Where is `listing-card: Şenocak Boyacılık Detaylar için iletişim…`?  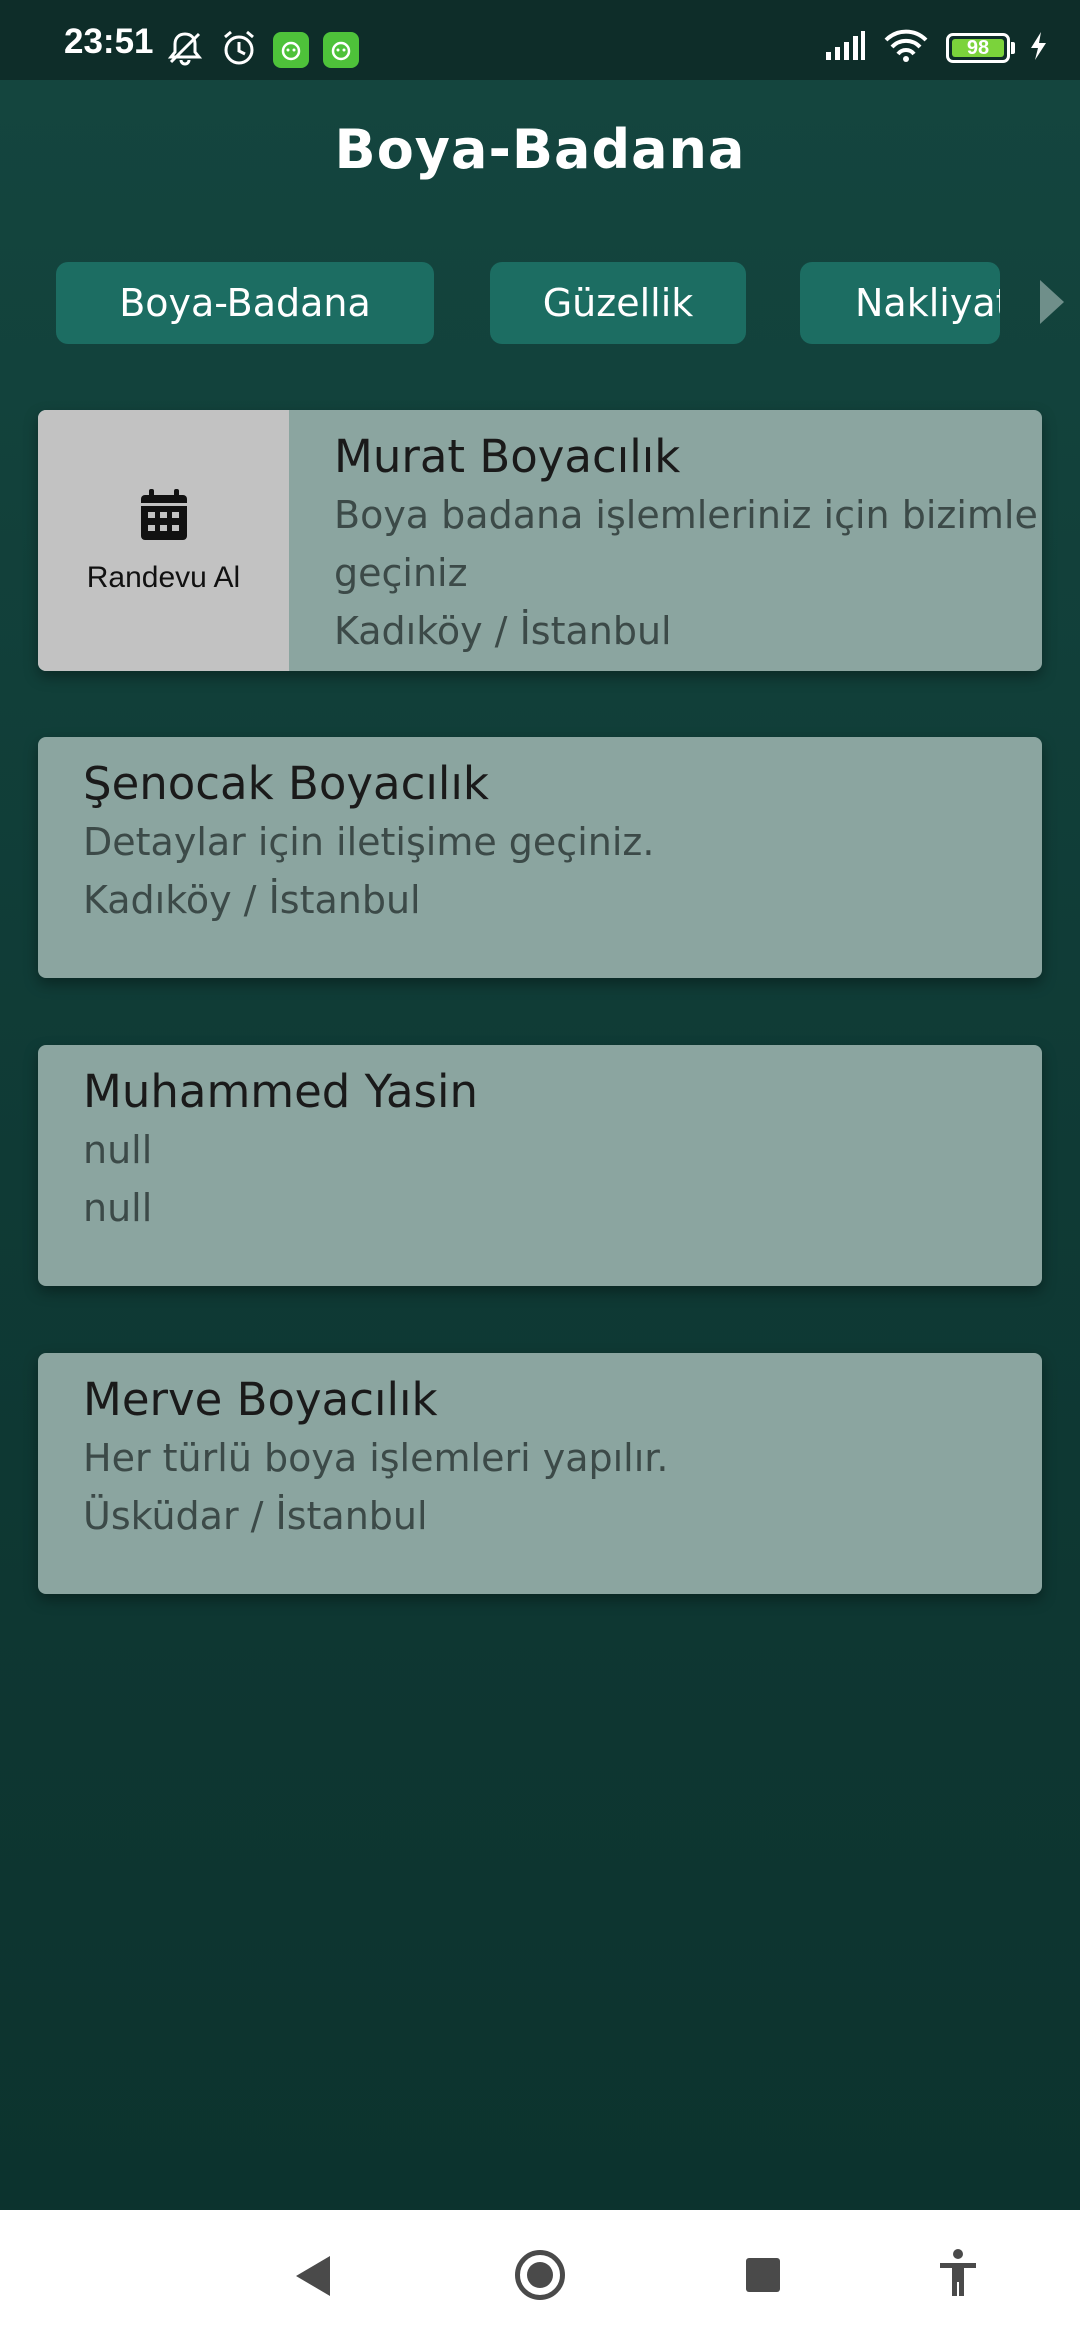 listing-card: Şenocak Boyacılık Detaylar için iletişim… is located at coordinates (540, 857).